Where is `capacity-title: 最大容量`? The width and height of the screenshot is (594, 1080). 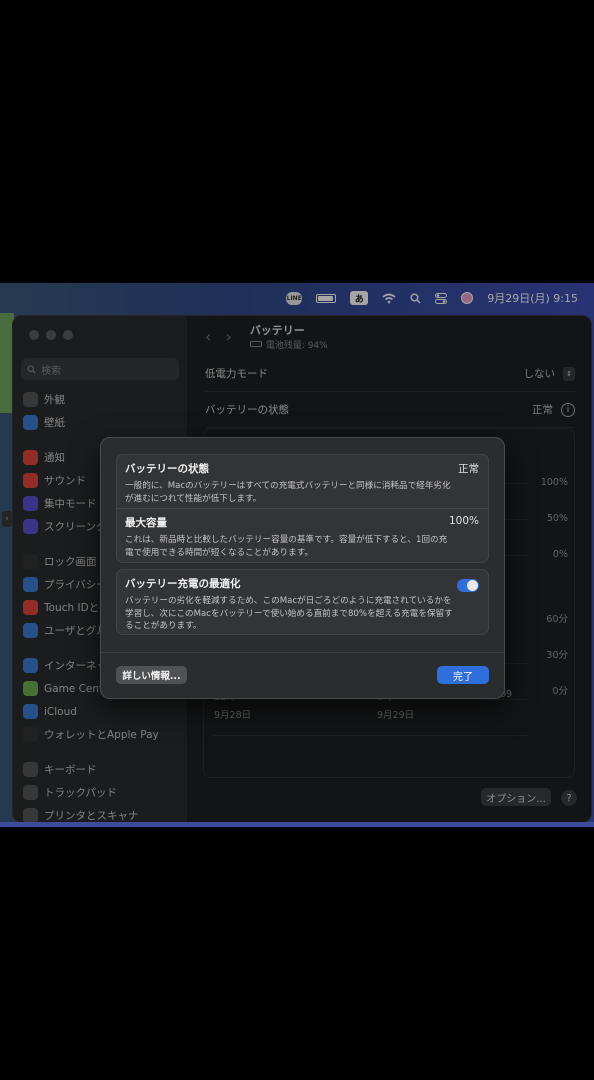 capacity-title: 最大容量 is located at coordinates (146, 523).